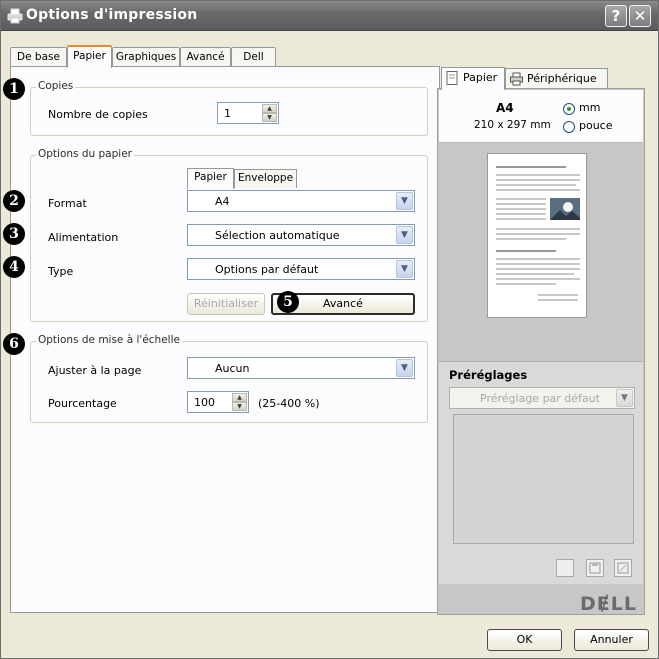 This screenshot has height=659, width=659. What do you see at coordinates (452, 78) in the screenshot?
I see `page-icon` at bounding box center [452, 78].